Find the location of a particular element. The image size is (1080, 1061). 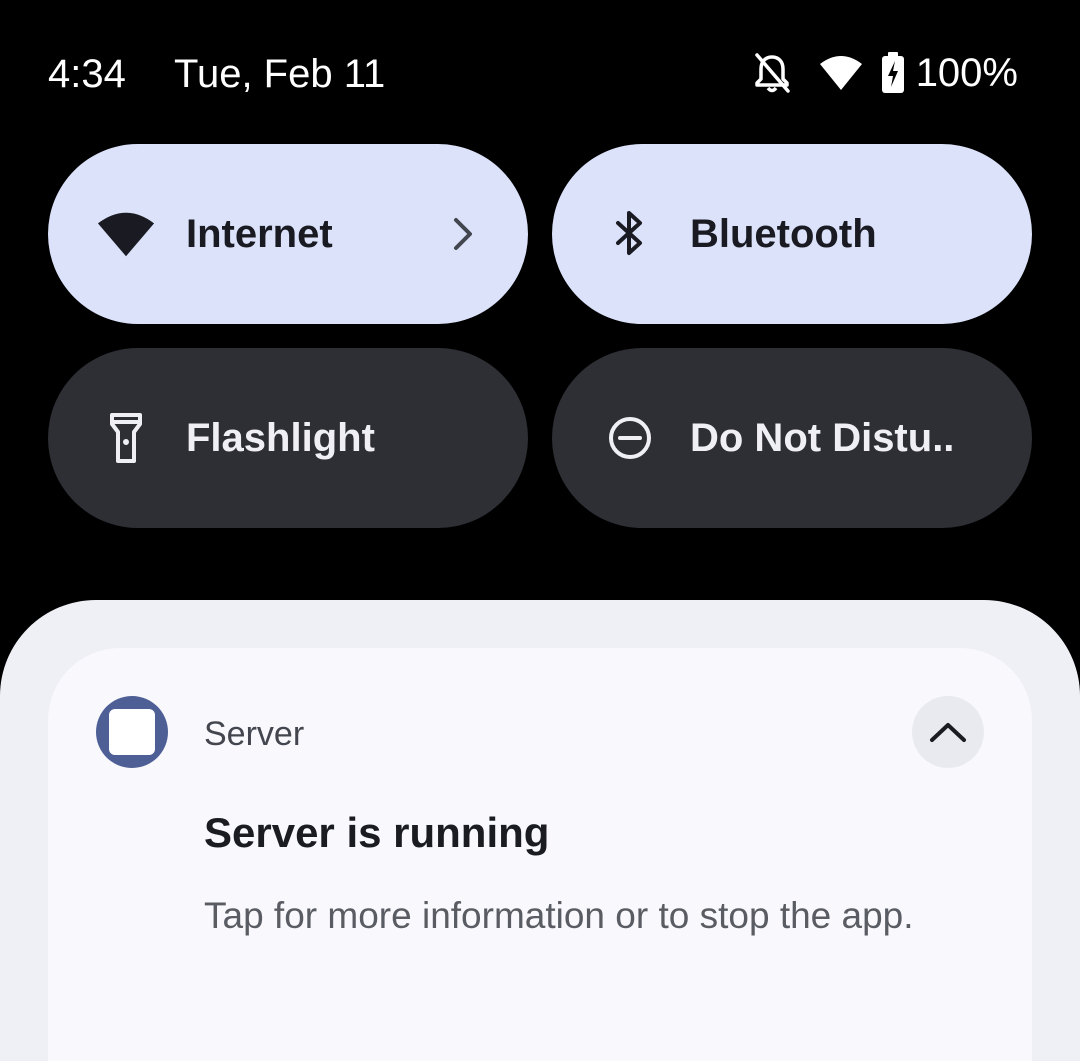

bluetooth-icon is located at coordinates (630, 234).